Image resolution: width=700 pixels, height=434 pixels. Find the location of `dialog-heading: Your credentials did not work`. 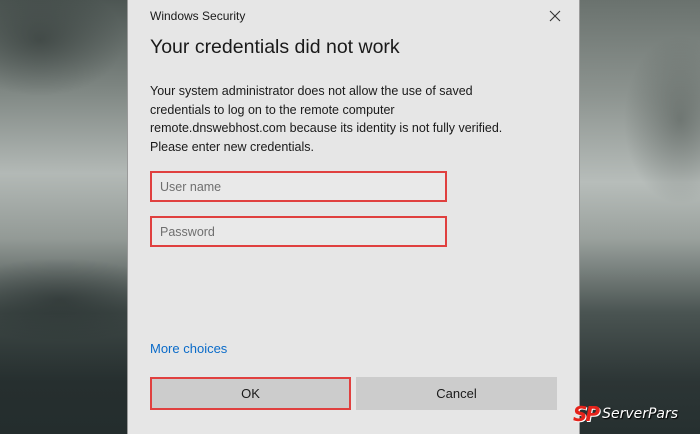

dialog-heading: Your credentials did not work is located at coordinates (275, 47).